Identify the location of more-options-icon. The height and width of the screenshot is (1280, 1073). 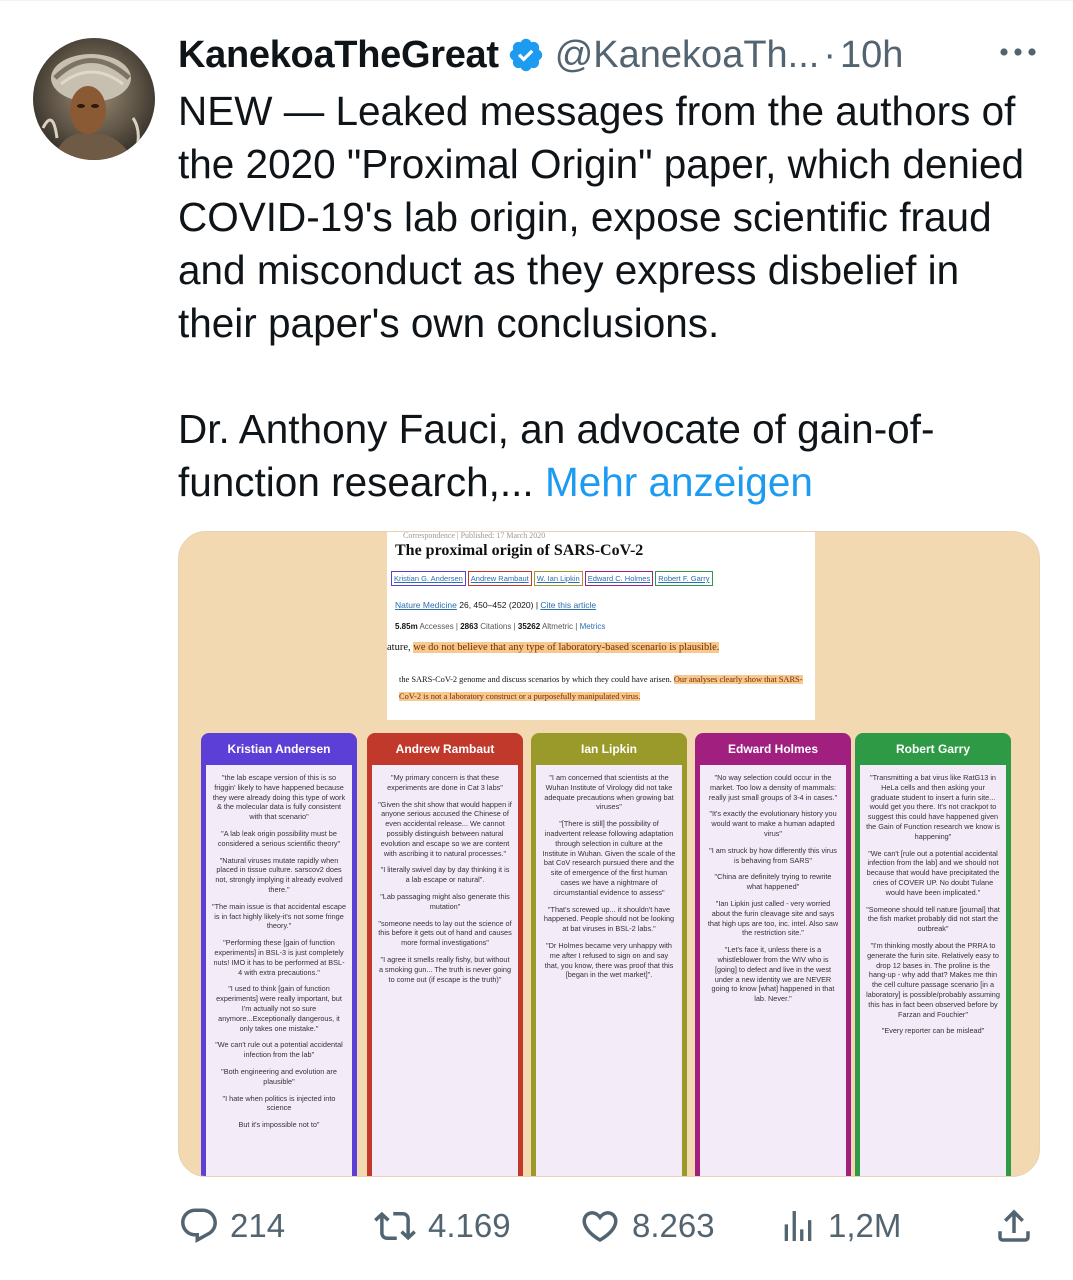
(1018, 52).